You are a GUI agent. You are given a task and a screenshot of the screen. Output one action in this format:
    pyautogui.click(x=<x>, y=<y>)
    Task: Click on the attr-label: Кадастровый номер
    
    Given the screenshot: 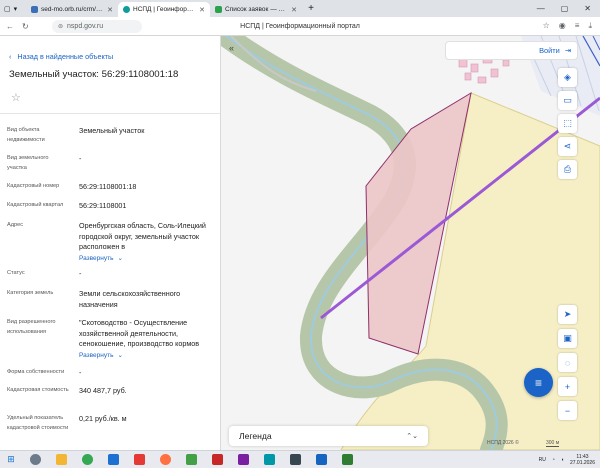 What is the action you would take?
    pyautogui.click(x=33, y=186)
    